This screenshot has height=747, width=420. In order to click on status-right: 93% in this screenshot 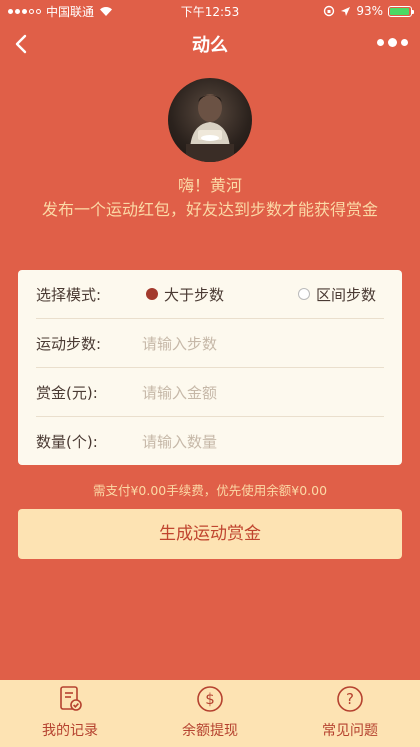, I will do `click(368, 11)`.